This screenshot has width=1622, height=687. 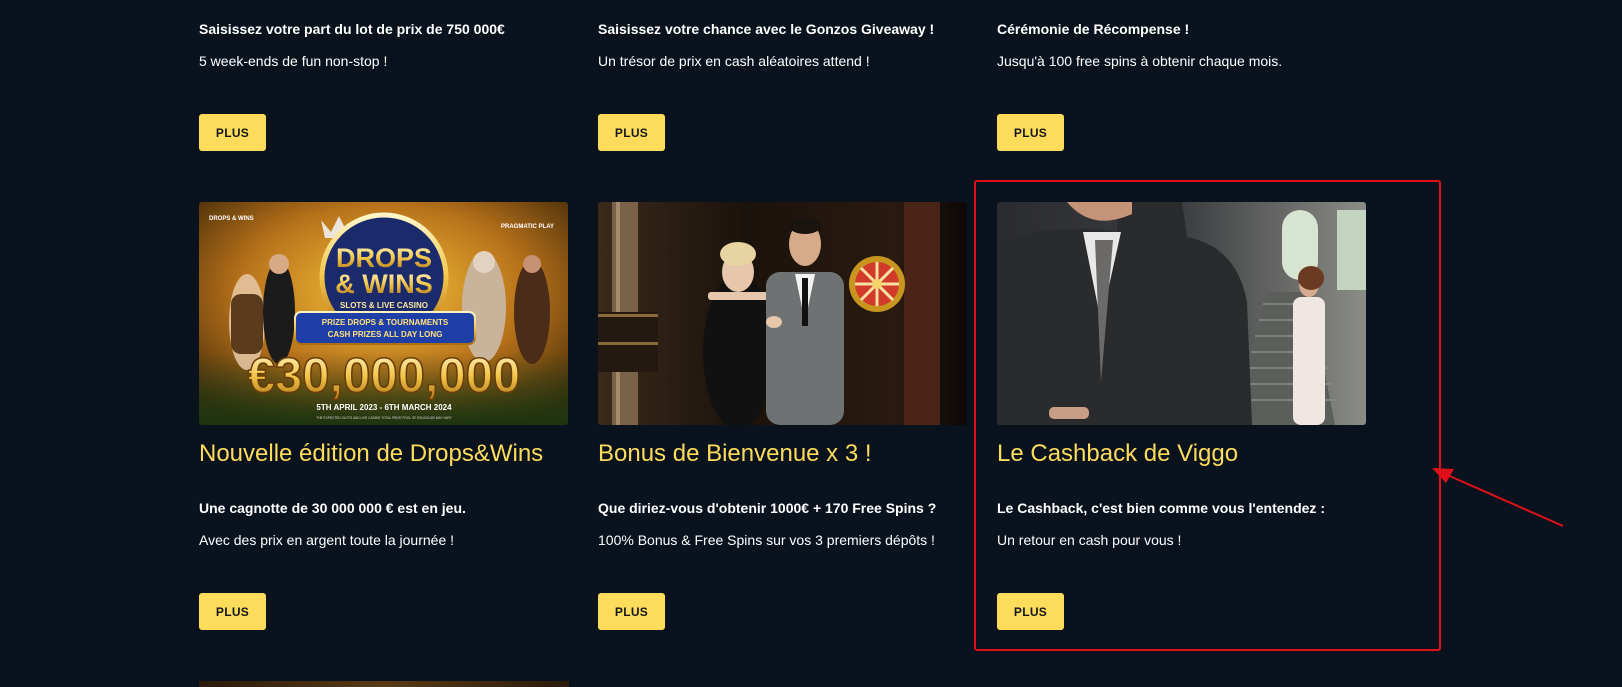 What do you see at coordinates (1181, 313) in the screenshot?
I see `viggo-cashback-image` at bounding box center [1181, 313].